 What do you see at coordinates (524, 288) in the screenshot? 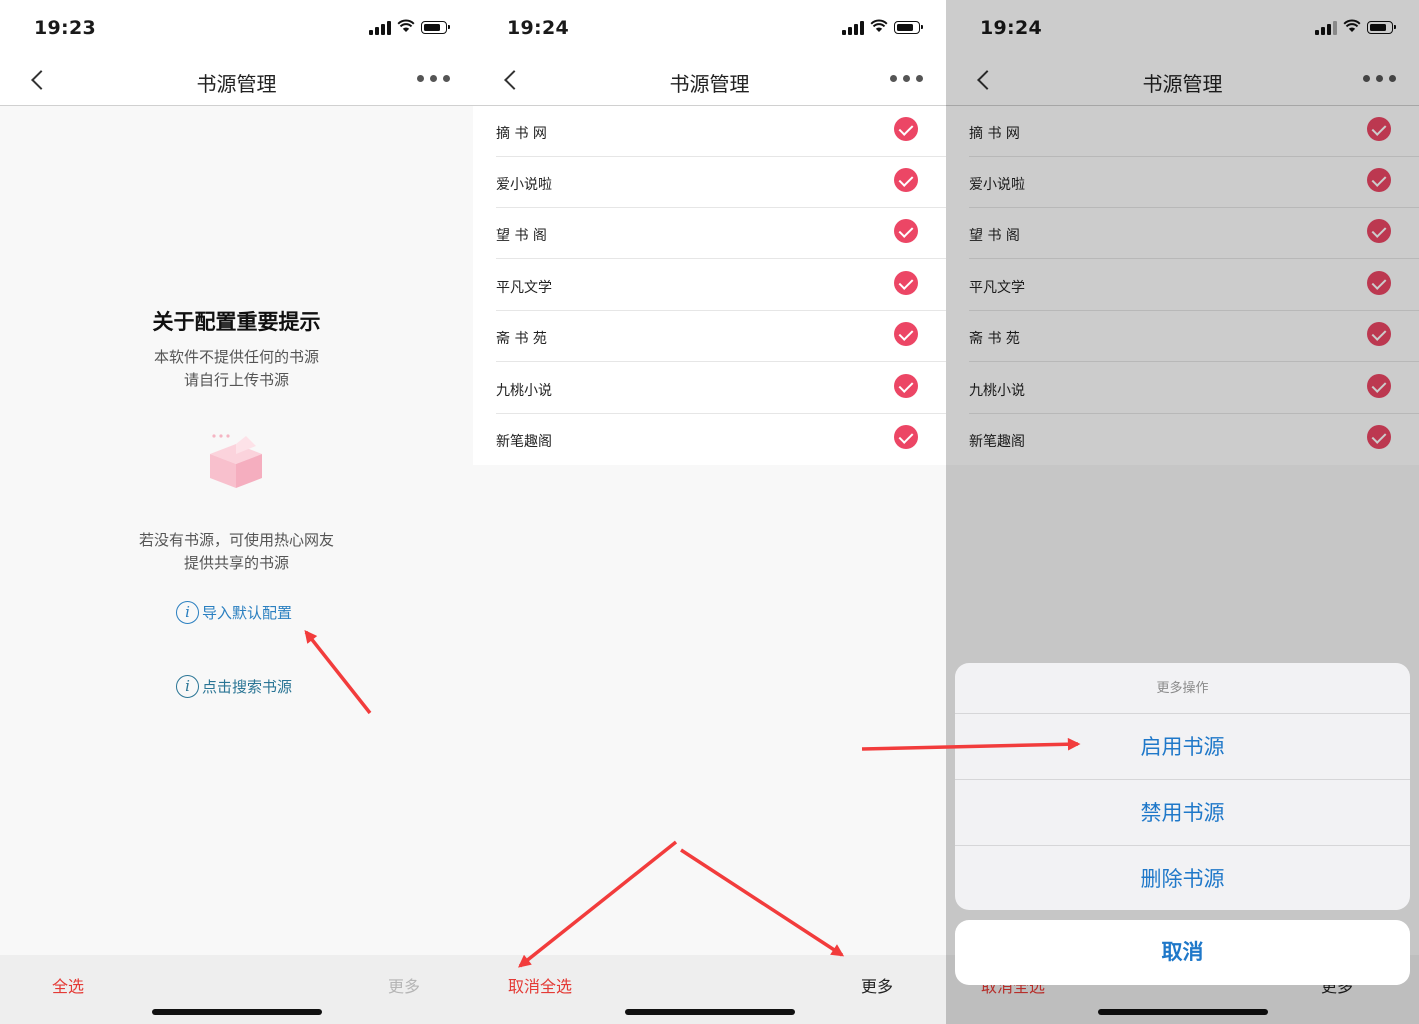
I see `source-name: 平凡文学` at bounding box center [524, 288].